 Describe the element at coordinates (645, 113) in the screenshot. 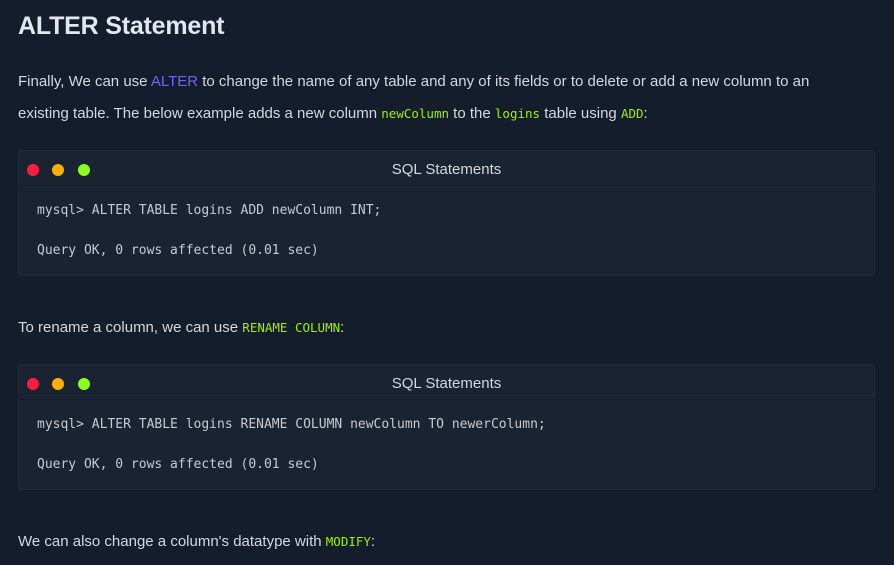

I see `intro-text-6: :` at that location.